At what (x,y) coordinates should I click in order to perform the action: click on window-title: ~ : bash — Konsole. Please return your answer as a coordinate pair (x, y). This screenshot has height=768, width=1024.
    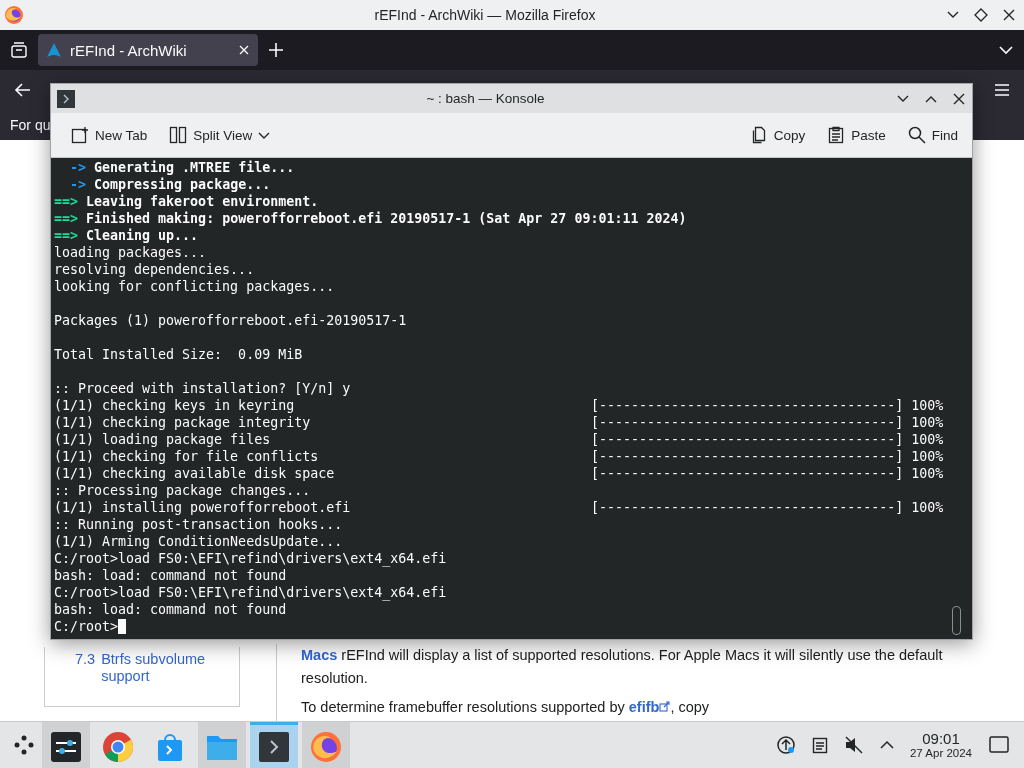
    Looking at the image, I should click on (485, 98).